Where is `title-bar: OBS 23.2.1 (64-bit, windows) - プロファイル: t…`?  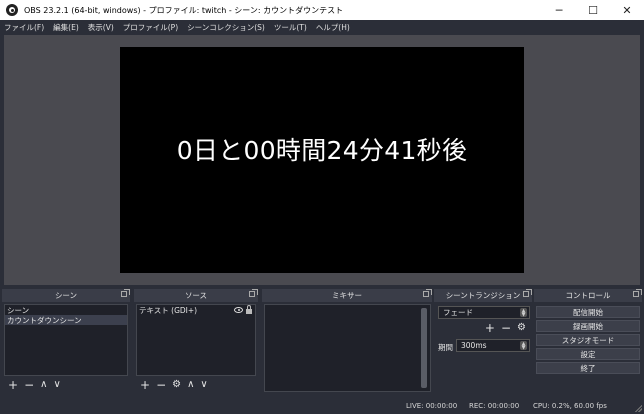 title-bar: OBS 23.2.1 (64-bit, windows) - プロファイル: t… is located at coordinates (322, 10).